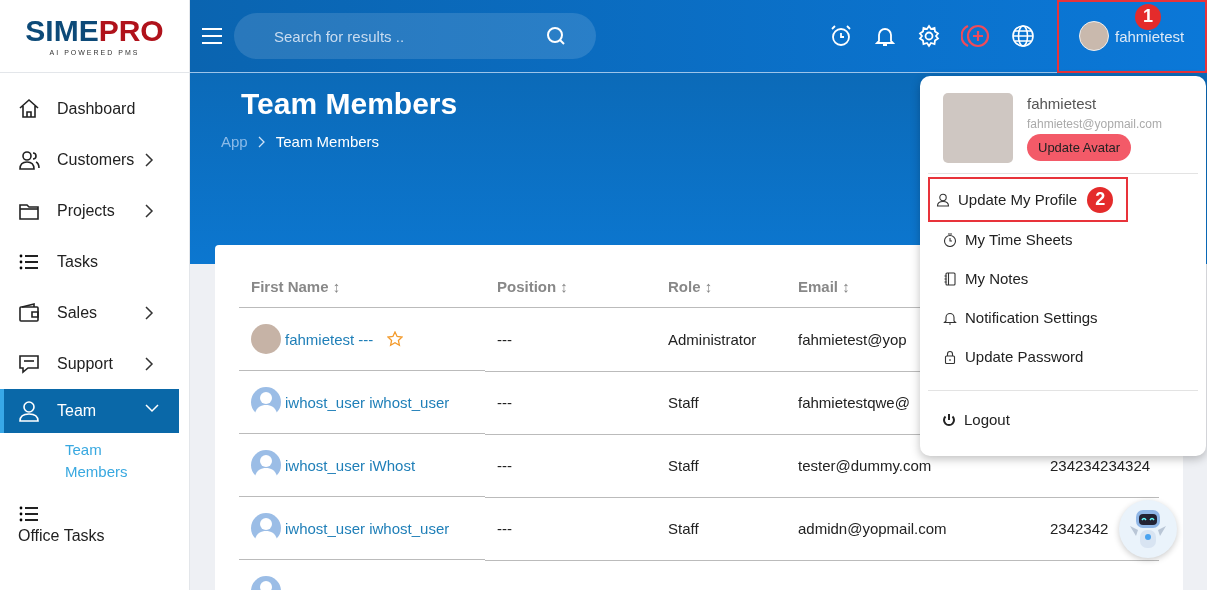 This screenshot has height=590, width=1207. I want to click on table-cell: tester@dummy.com, so click(865, 465).